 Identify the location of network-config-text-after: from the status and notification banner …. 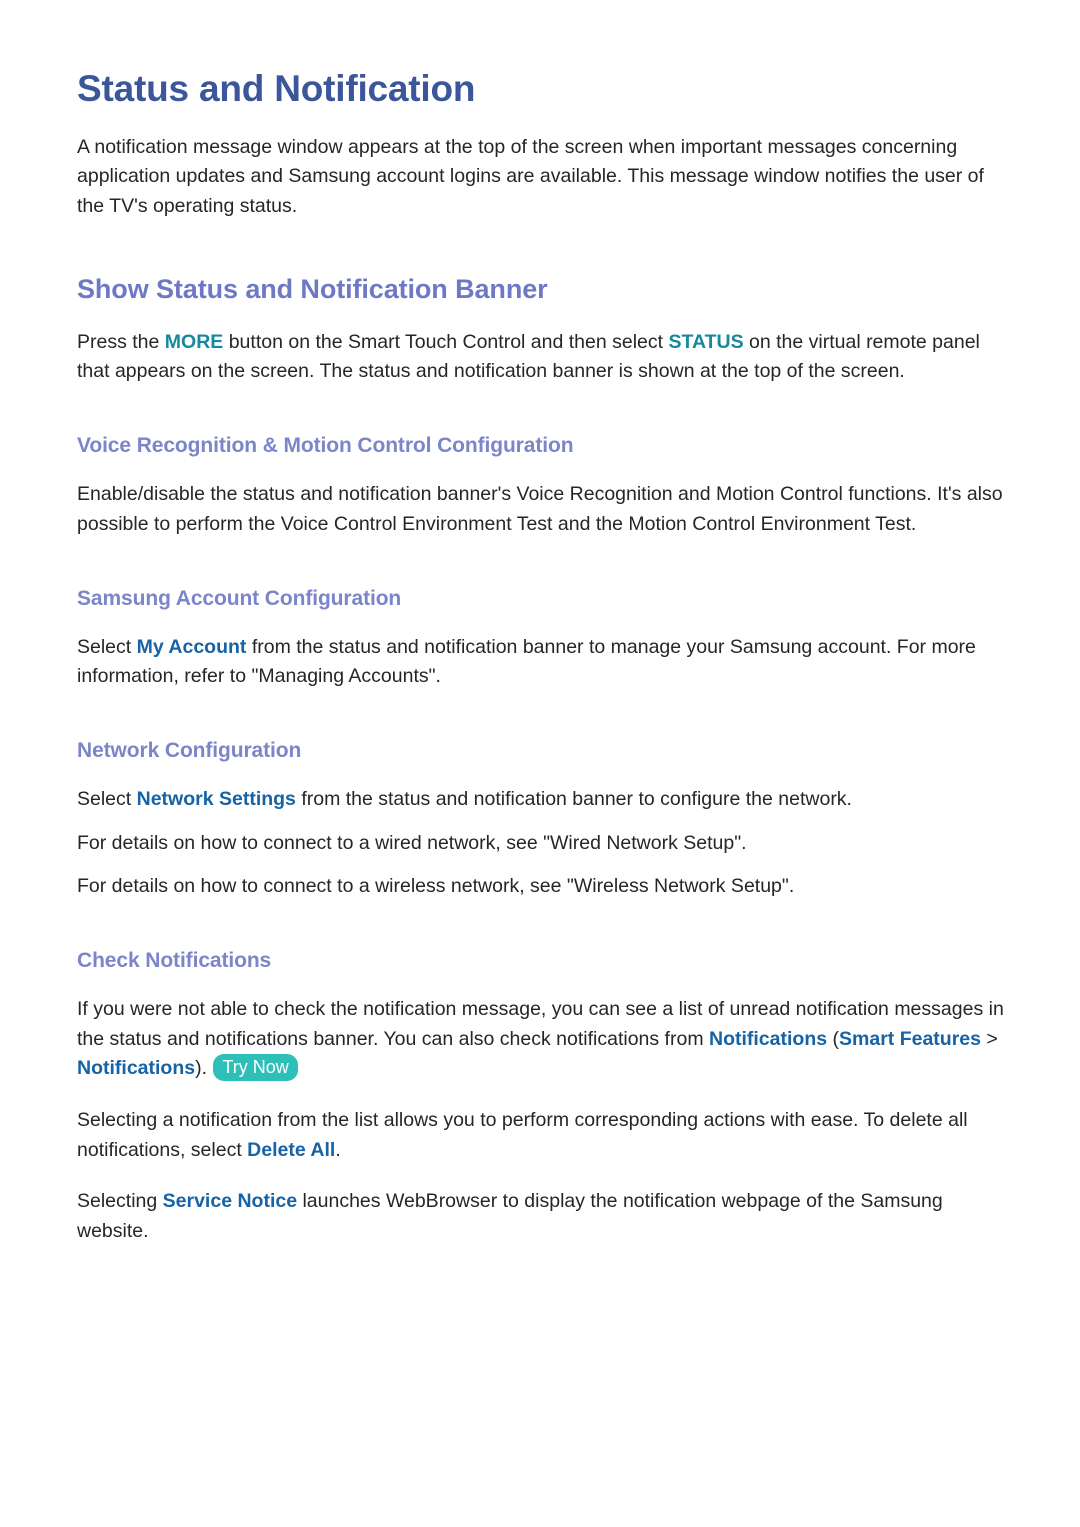
(573, 799).